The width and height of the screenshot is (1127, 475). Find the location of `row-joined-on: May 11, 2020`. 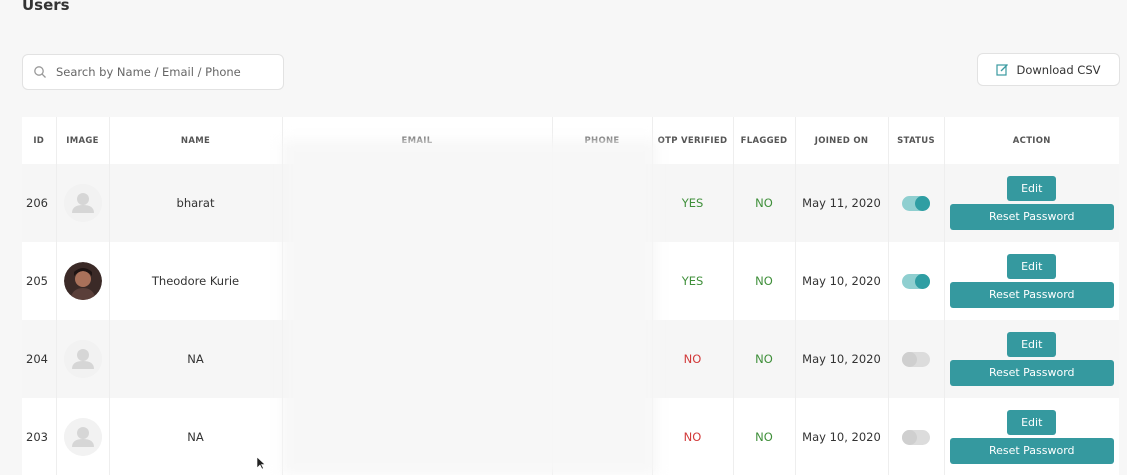

row-joined-on: May 11, 2020 is located at coordinates (842, 203).